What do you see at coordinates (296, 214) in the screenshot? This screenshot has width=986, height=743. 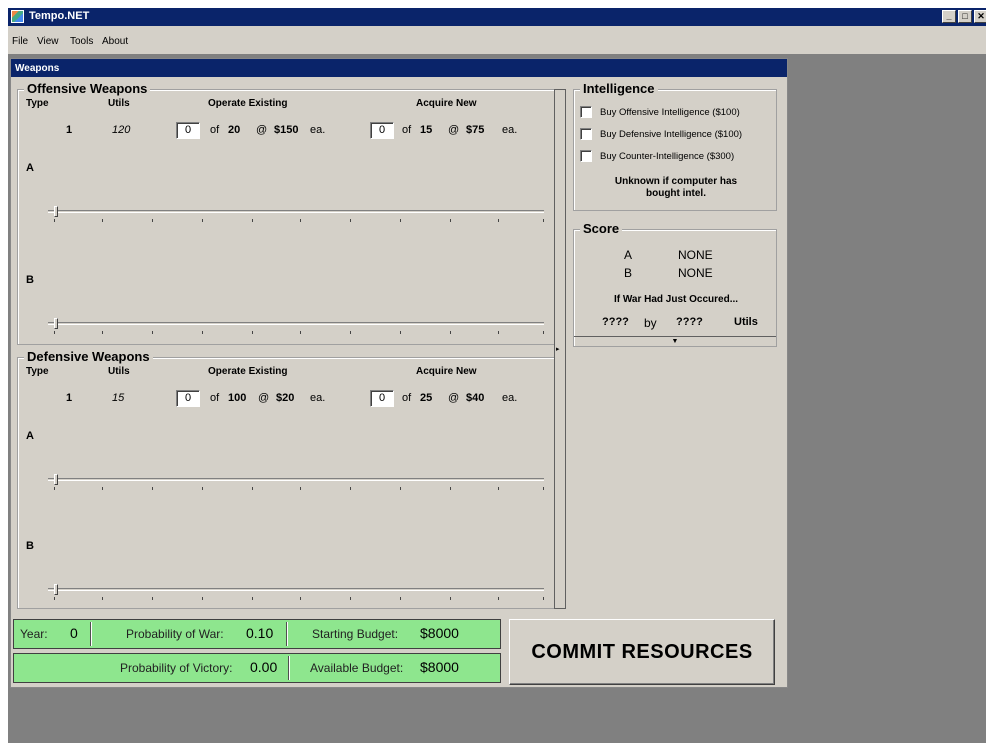 I see `offensive-a-slider` at bounding box center [296, 214].